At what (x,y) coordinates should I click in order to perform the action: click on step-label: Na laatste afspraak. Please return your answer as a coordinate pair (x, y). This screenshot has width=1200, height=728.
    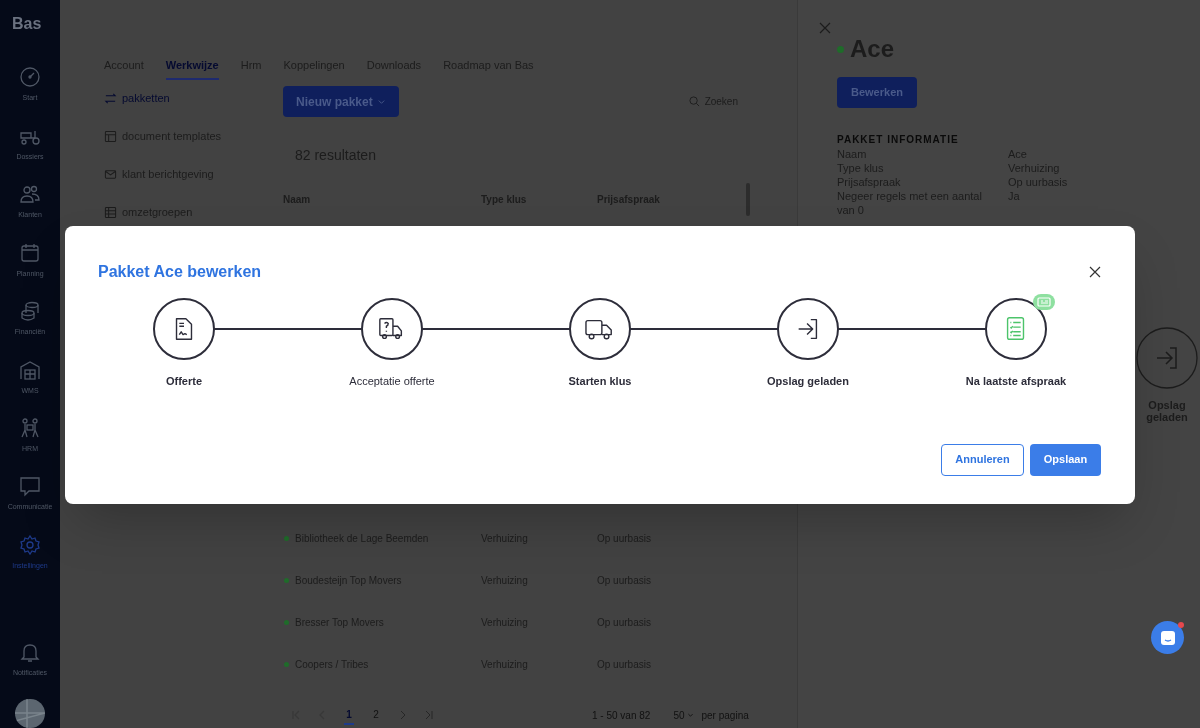
    Looking at the image, I should click on (1016, 381).